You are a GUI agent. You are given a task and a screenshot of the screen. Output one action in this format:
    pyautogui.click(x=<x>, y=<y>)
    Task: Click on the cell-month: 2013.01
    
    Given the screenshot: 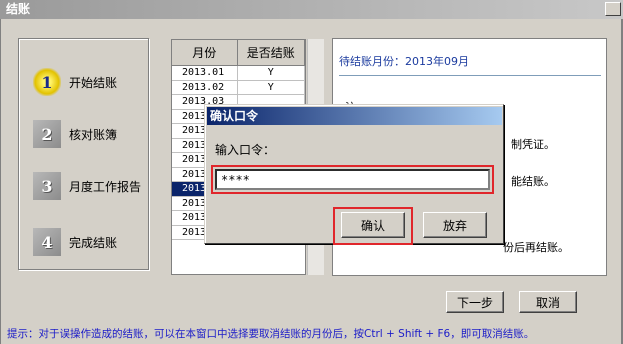 What is the action you would take?
    pyautogui.click(x=205, y=73)
    